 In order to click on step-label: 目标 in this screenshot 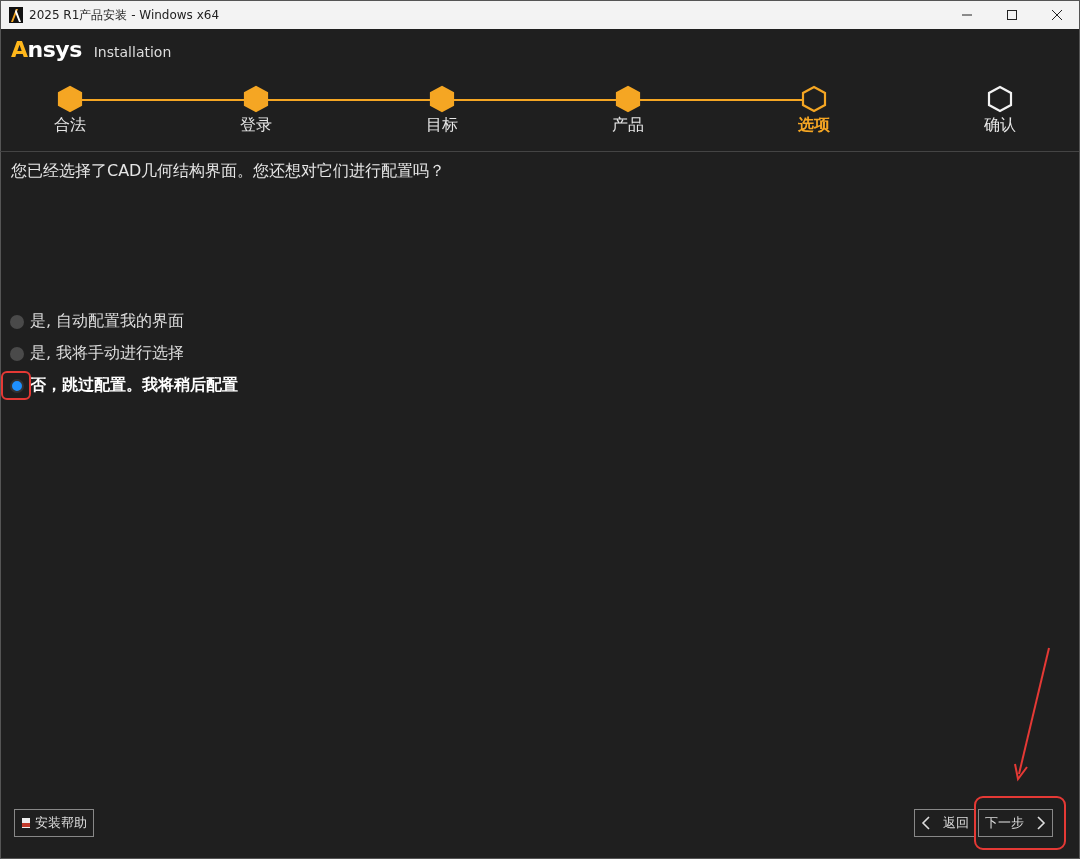, I will do `click(442, 125)`.